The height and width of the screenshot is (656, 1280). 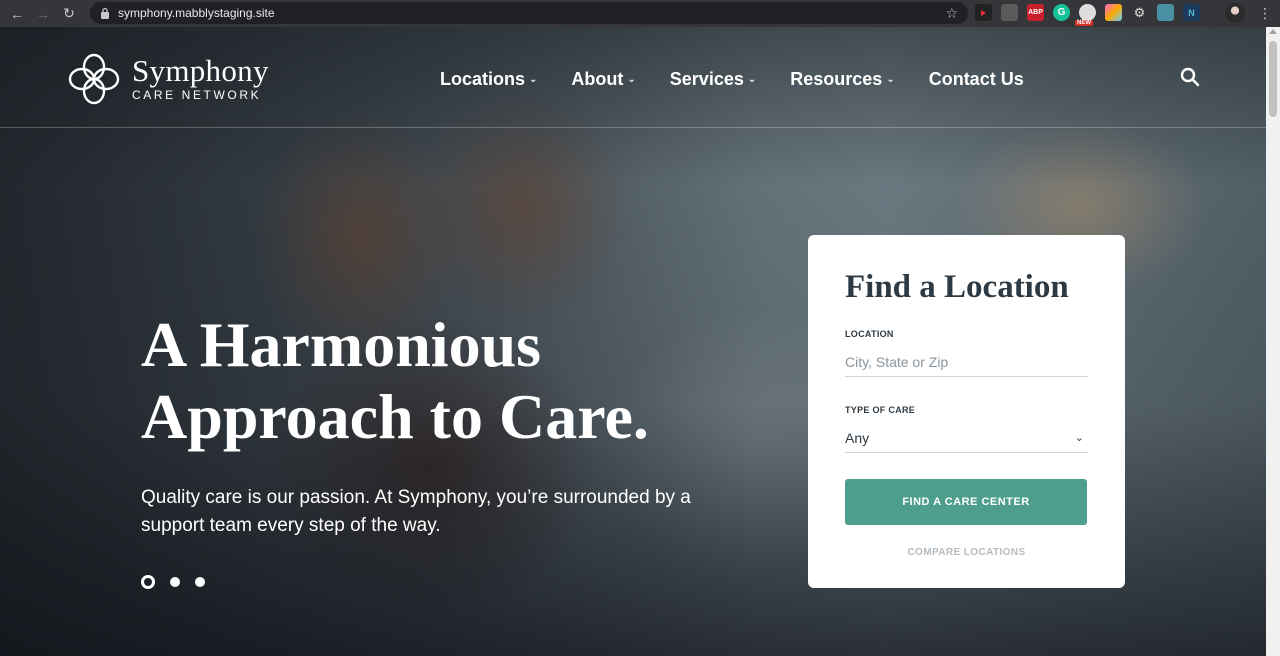 I want to click on nav-label: Locations, so click(x=483, y=79).